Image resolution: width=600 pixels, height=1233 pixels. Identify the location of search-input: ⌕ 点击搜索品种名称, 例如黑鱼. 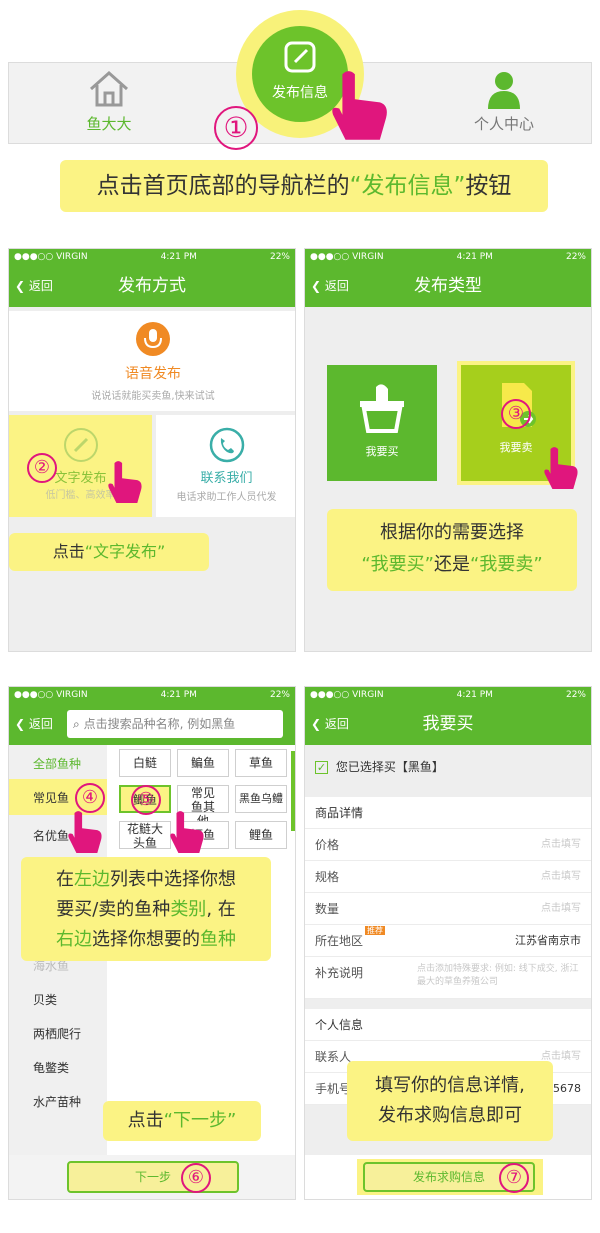
(175, 724).